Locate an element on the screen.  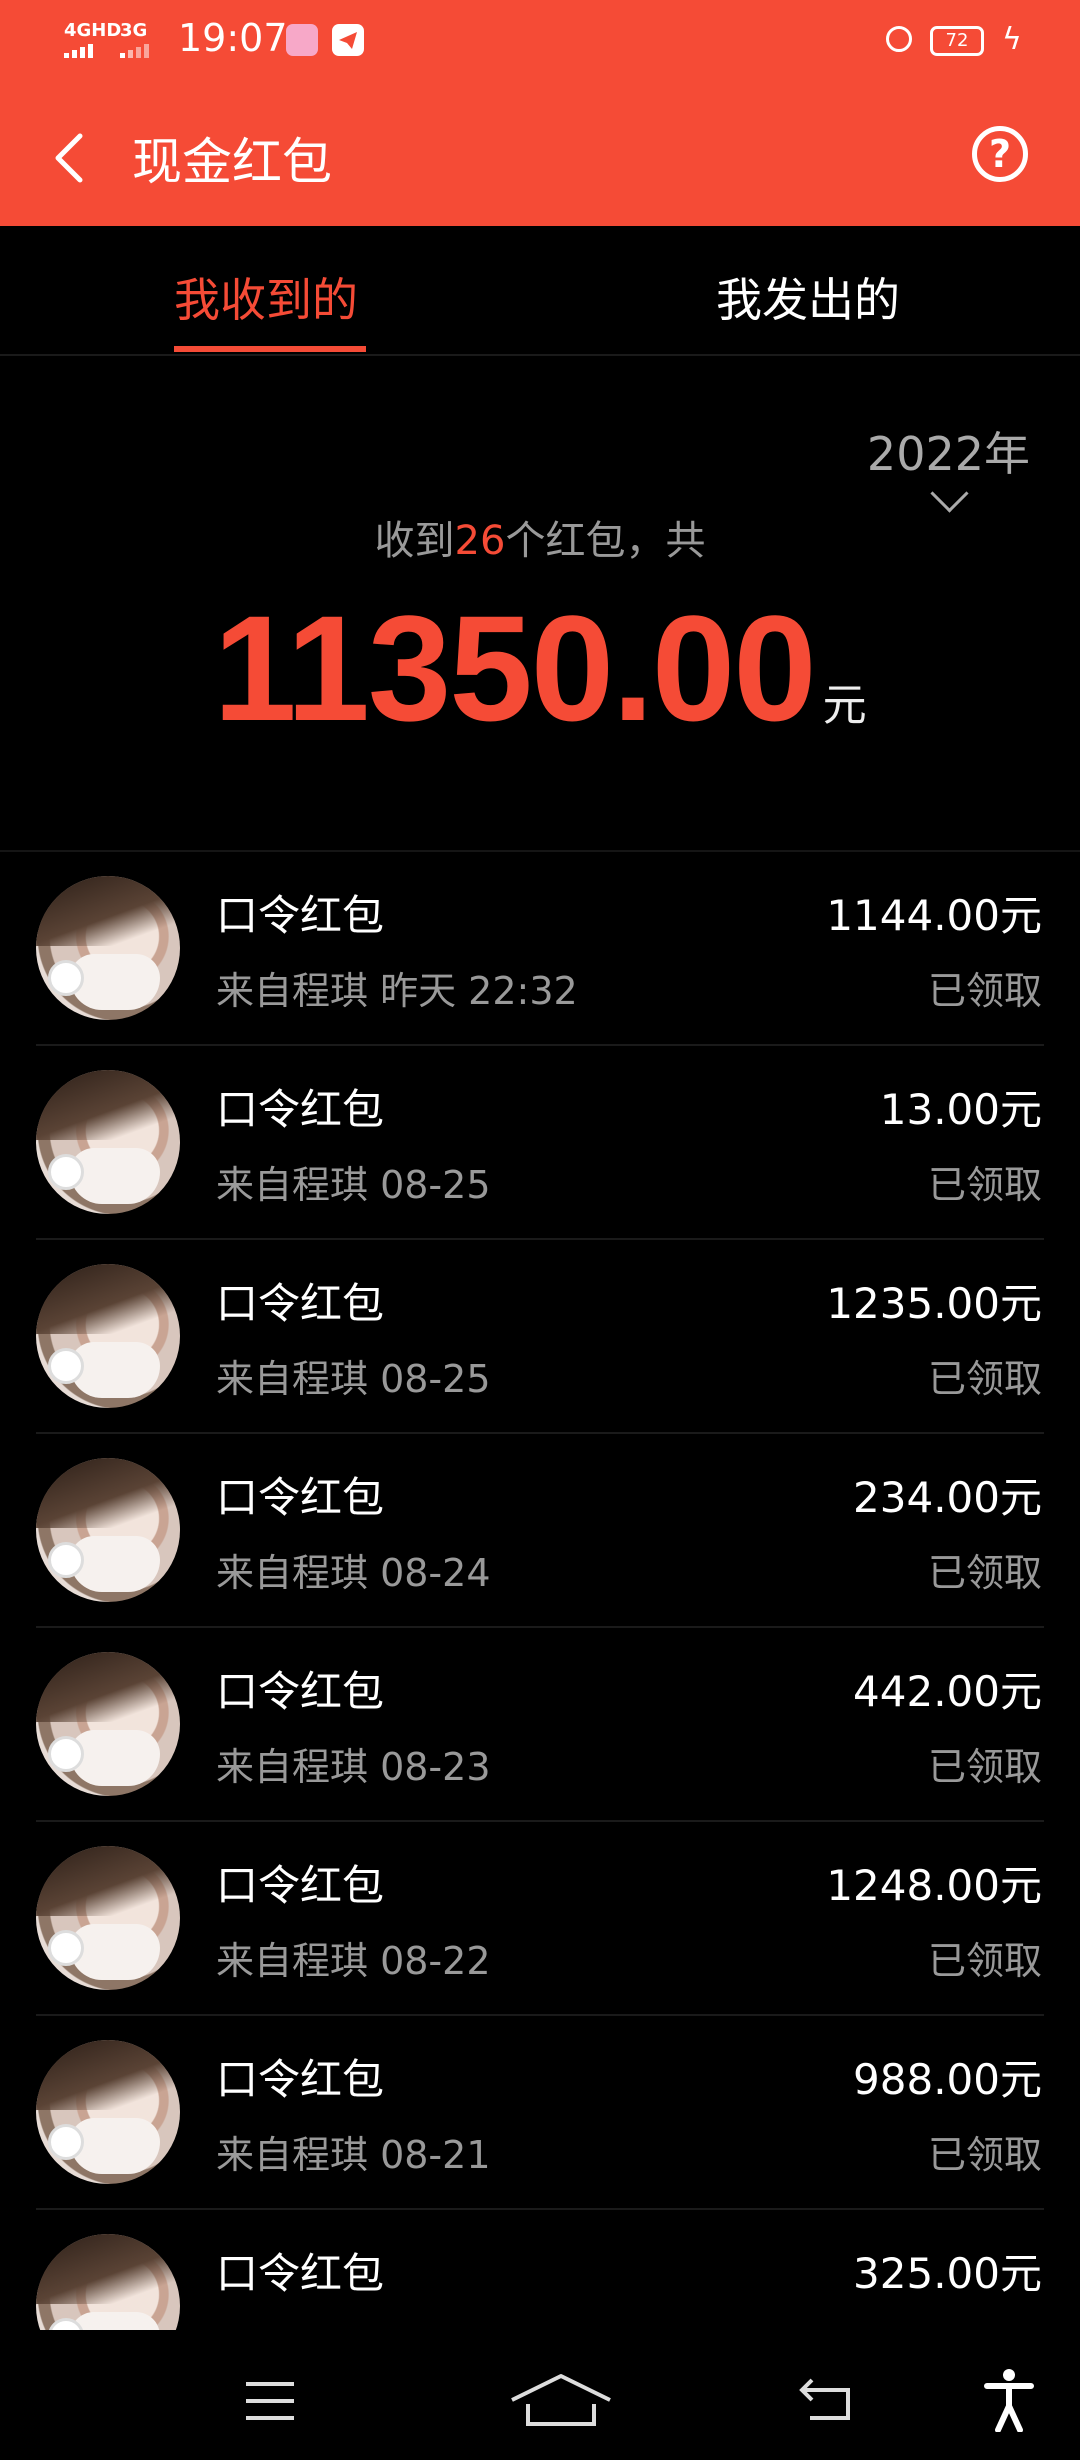
status-time: 19:07 is located at coordinates (233, 38).